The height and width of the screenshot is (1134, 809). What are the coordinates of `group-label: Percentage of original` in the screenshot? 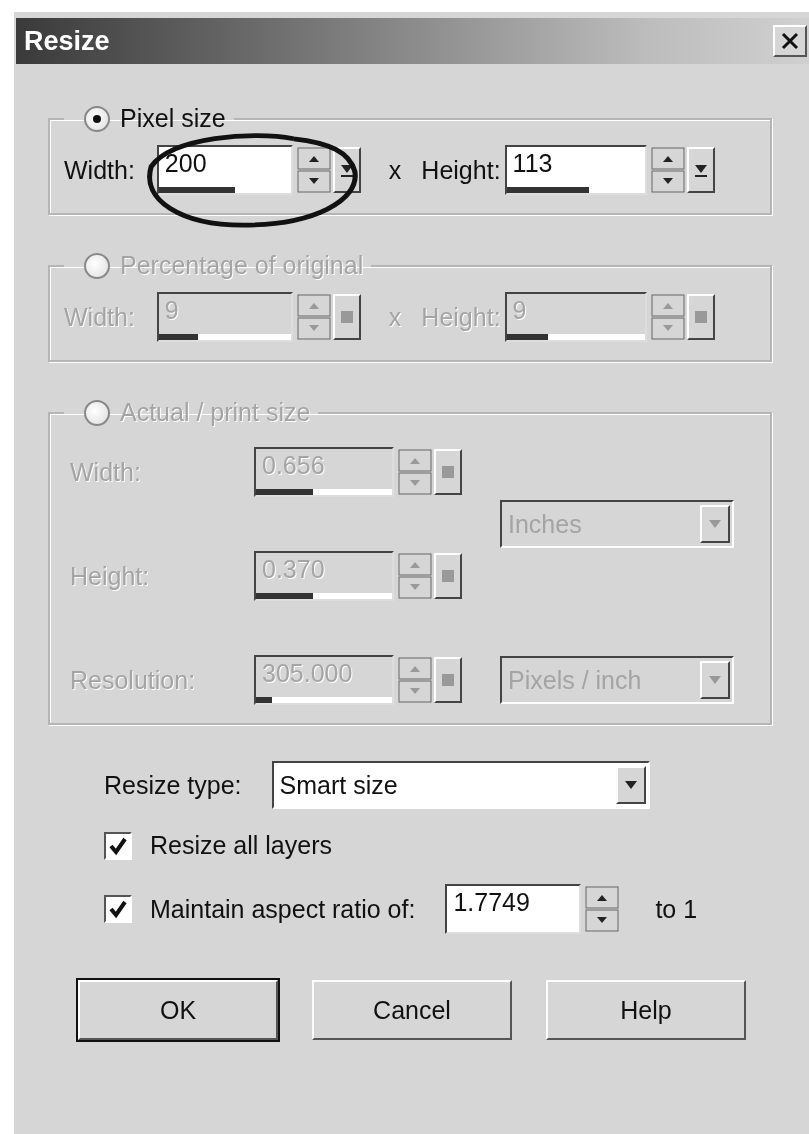 It's located at (242, 265).